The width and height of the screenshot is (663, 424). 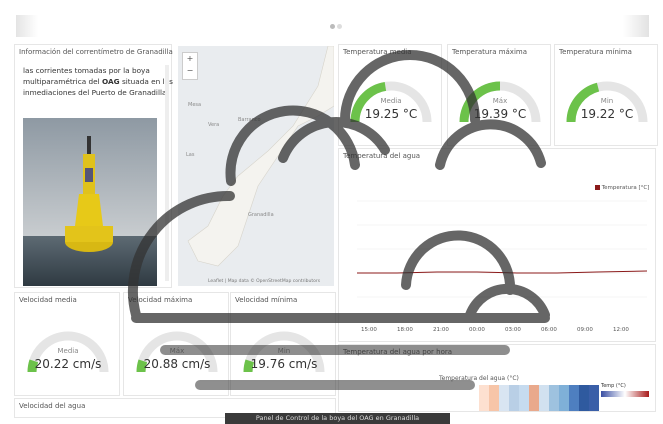 I want to click on x-tick-label: 12:00, so click(x=621, y=330).